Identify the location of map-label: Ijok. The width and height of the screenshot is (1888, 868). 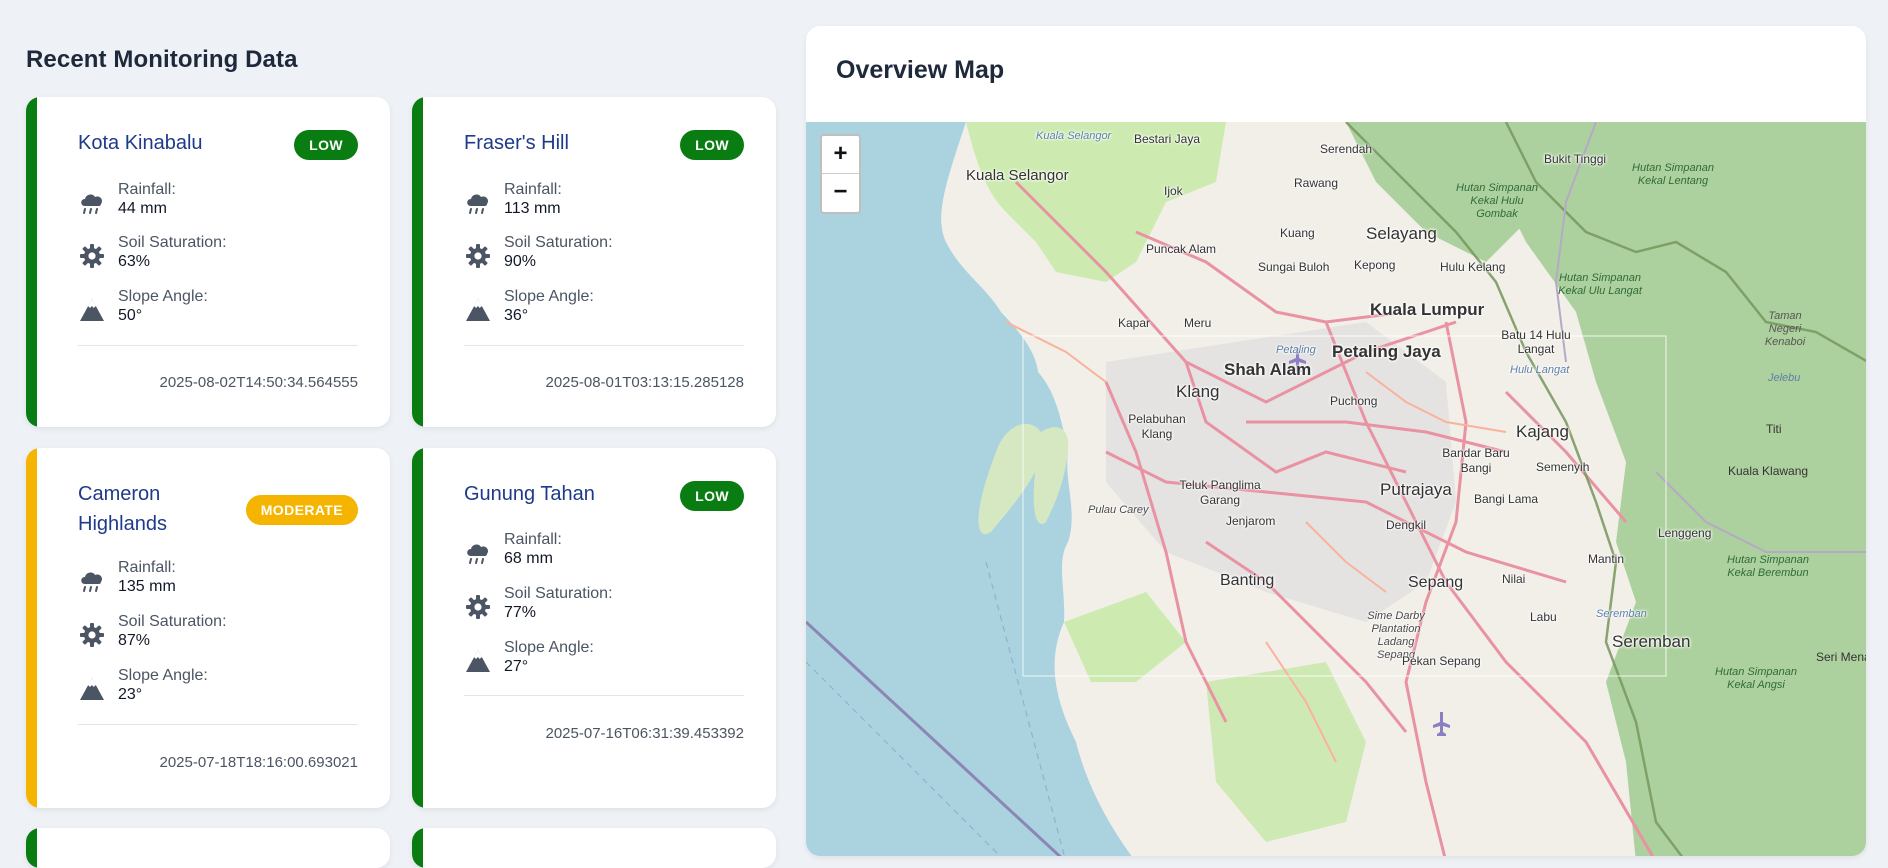
(1173, 191).